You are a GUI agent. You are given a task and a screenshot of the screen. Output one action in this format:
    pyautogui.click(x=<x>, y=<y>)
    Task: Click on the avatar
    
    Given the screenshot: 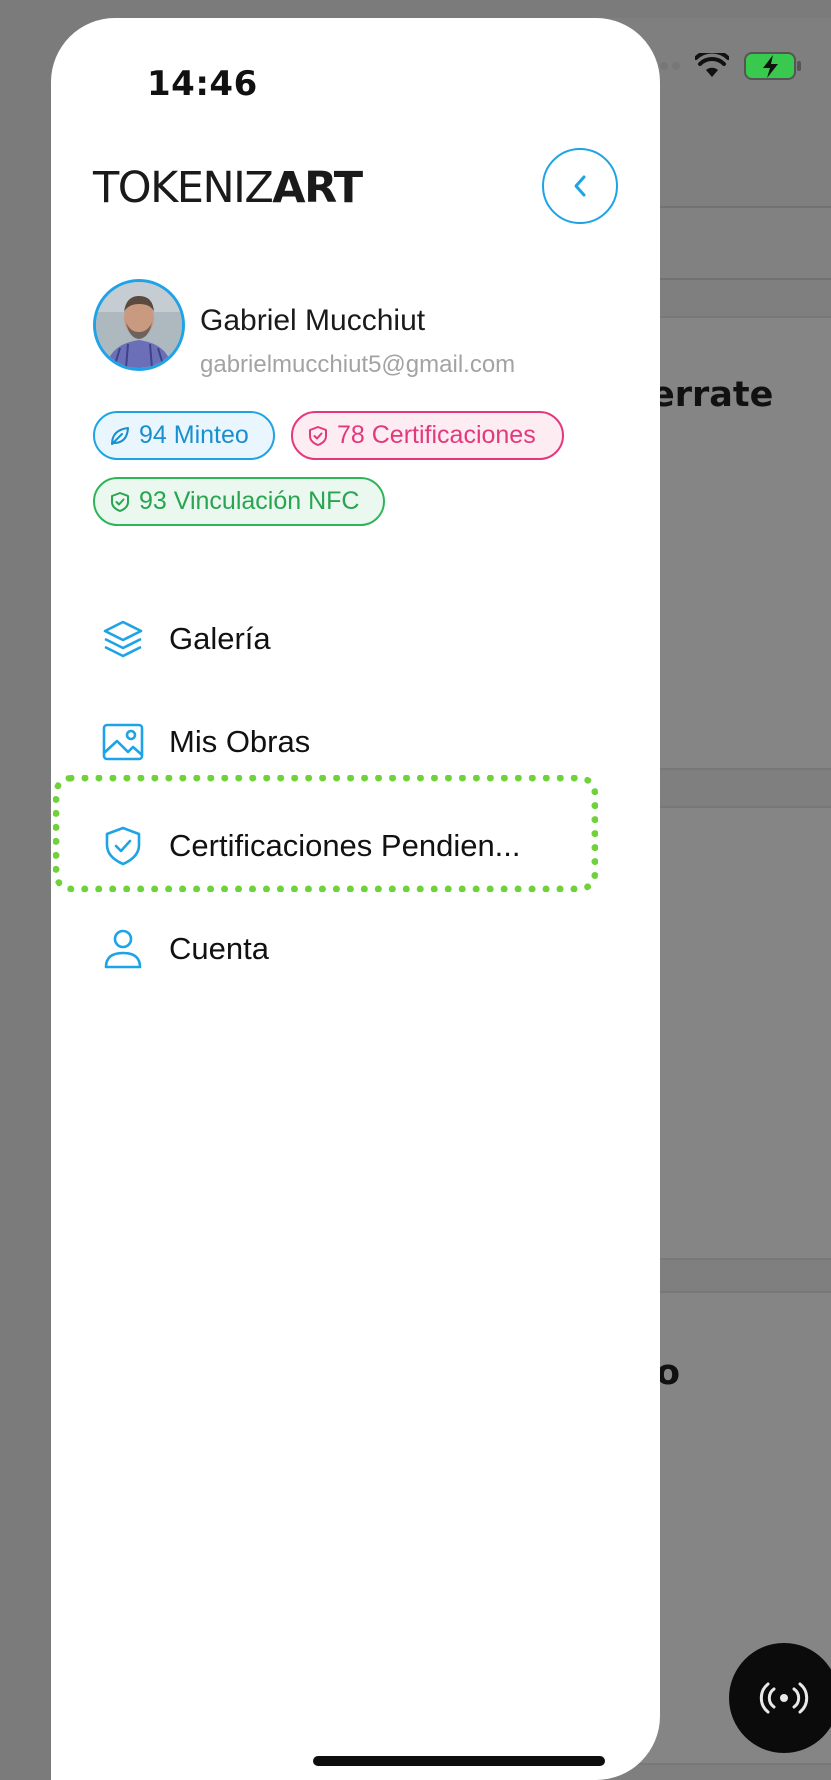 What is the action you would take?
    pyautogui.click(x=139, y=325)
    